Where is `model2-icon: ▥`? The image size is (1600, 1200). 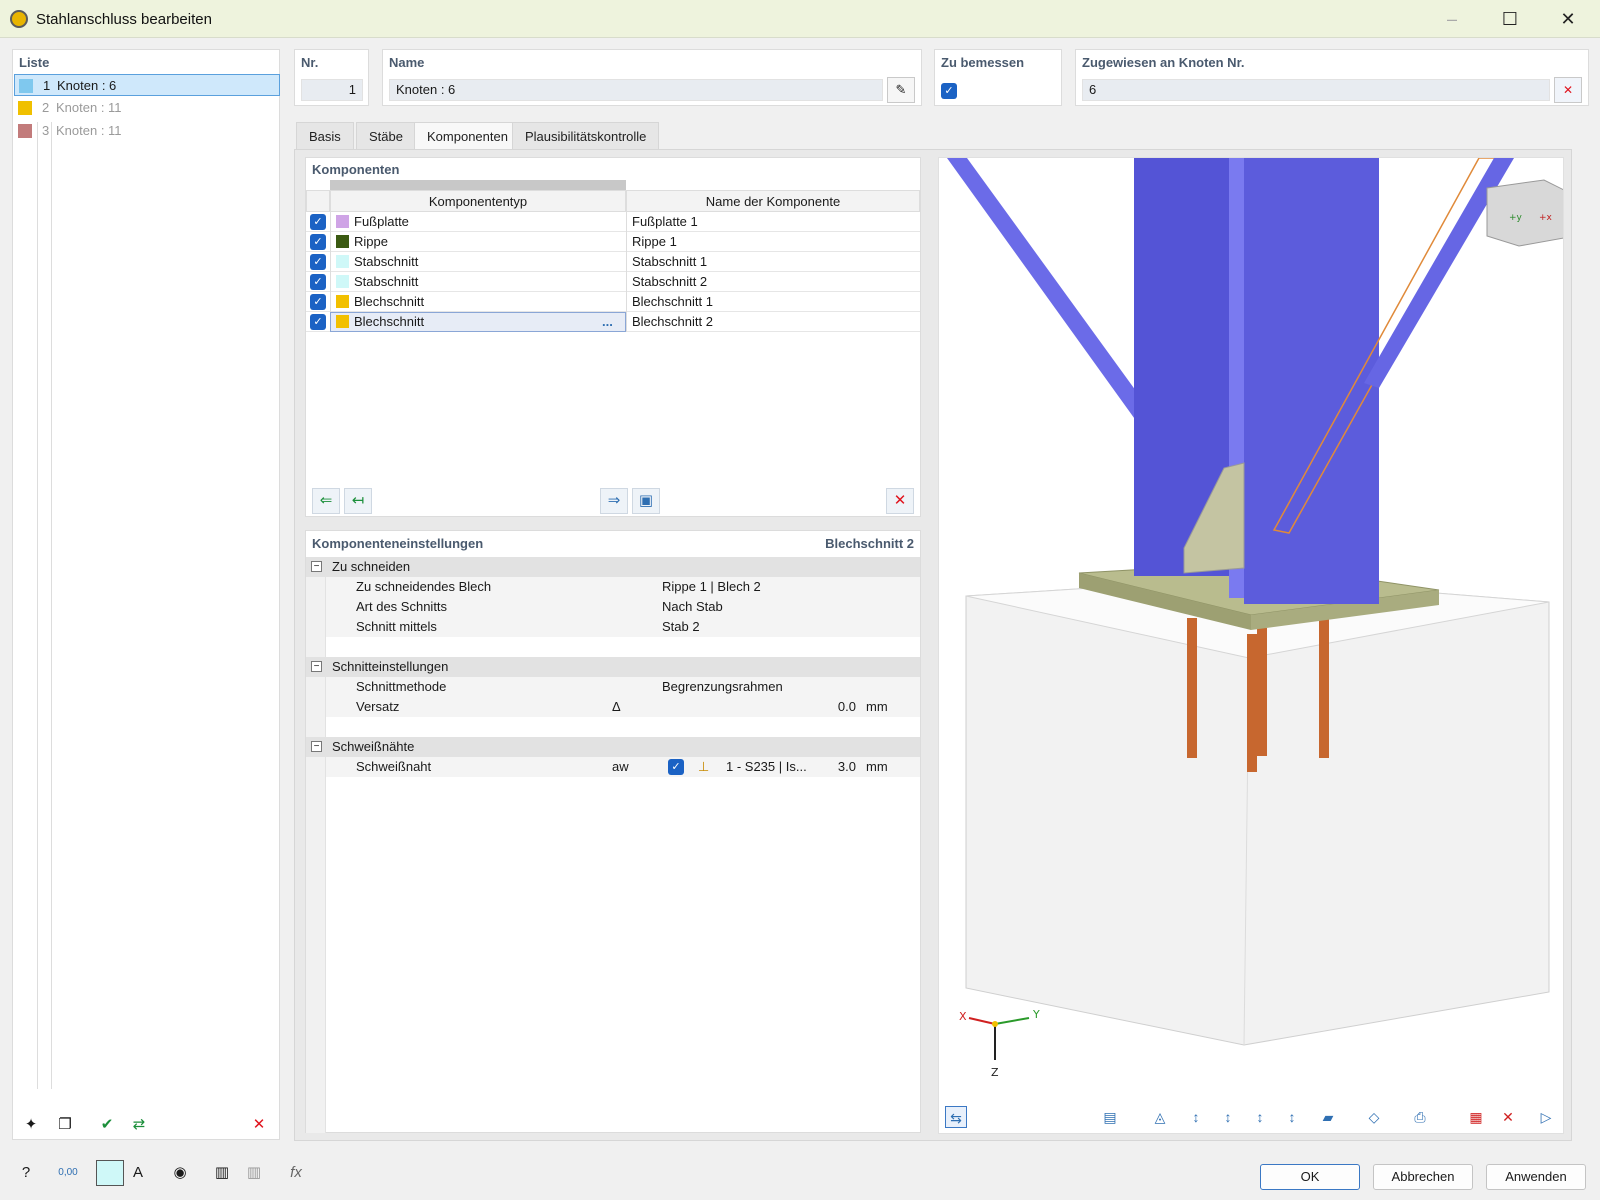
model2-icon: ▥ is located at coordinates (254, 1173).